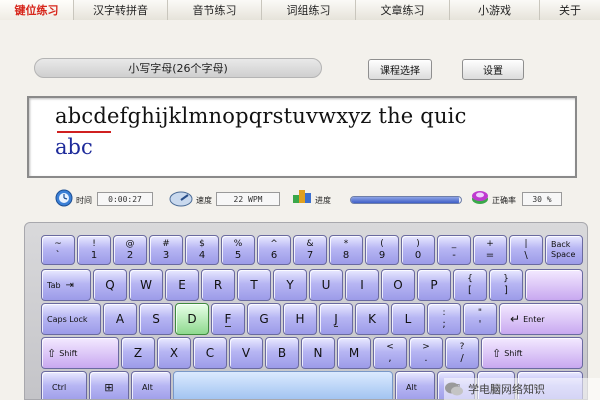 The image size is (600, 400). What do you see at coordinates (130, 250) in the screenshot?
I see `key-2: @2` at bounding box center [130, 250].